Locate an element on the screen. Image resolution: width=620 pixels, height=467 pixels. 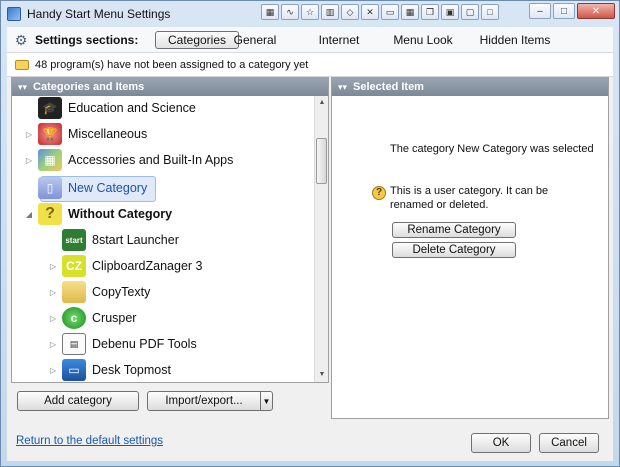
rename-category-button: Rename Category is located at coordinates (454, 230).